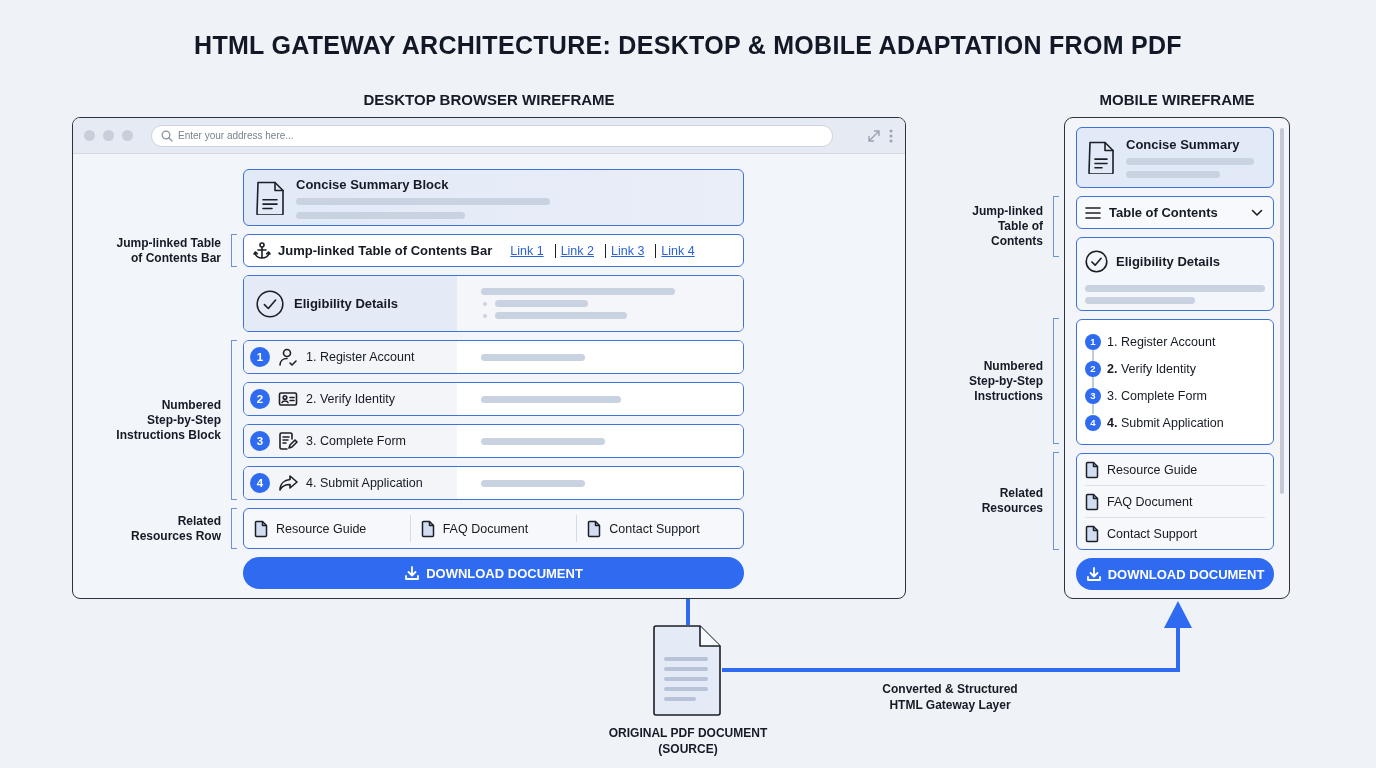  What do you see at coordinates (373, 184) in the screenshot?
I see `card-title: Concise Summary Block` at bounding box center [373, 184].